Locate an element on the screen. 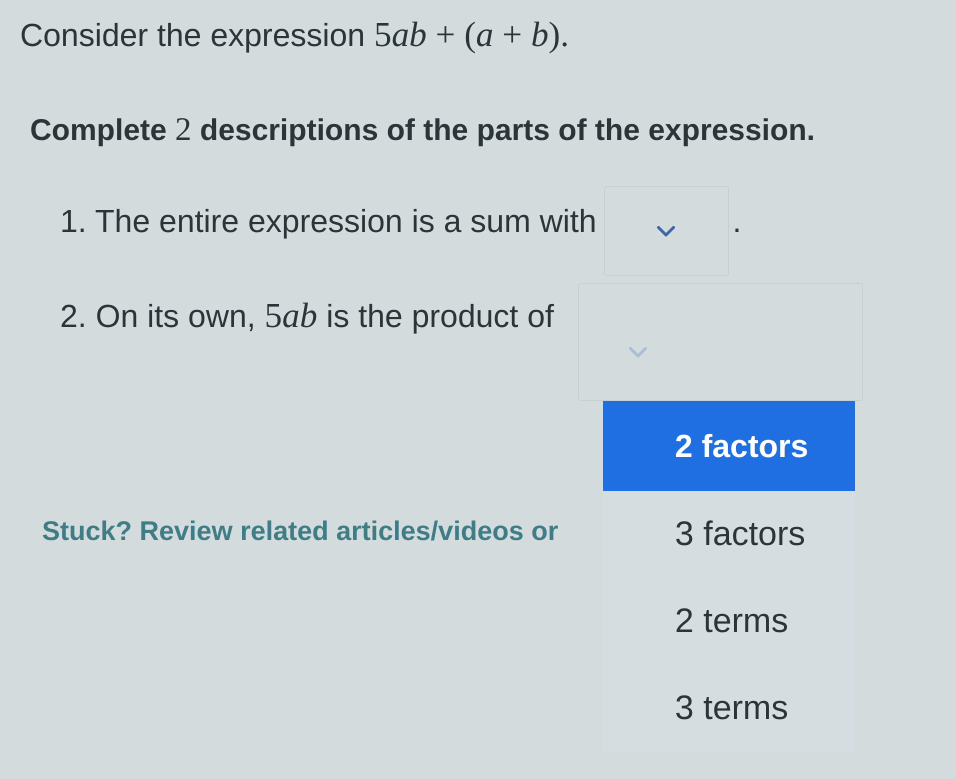 This screenshot has width=956, height=779. dropdown-option: 2 factors is located at coordinates (728, 446).